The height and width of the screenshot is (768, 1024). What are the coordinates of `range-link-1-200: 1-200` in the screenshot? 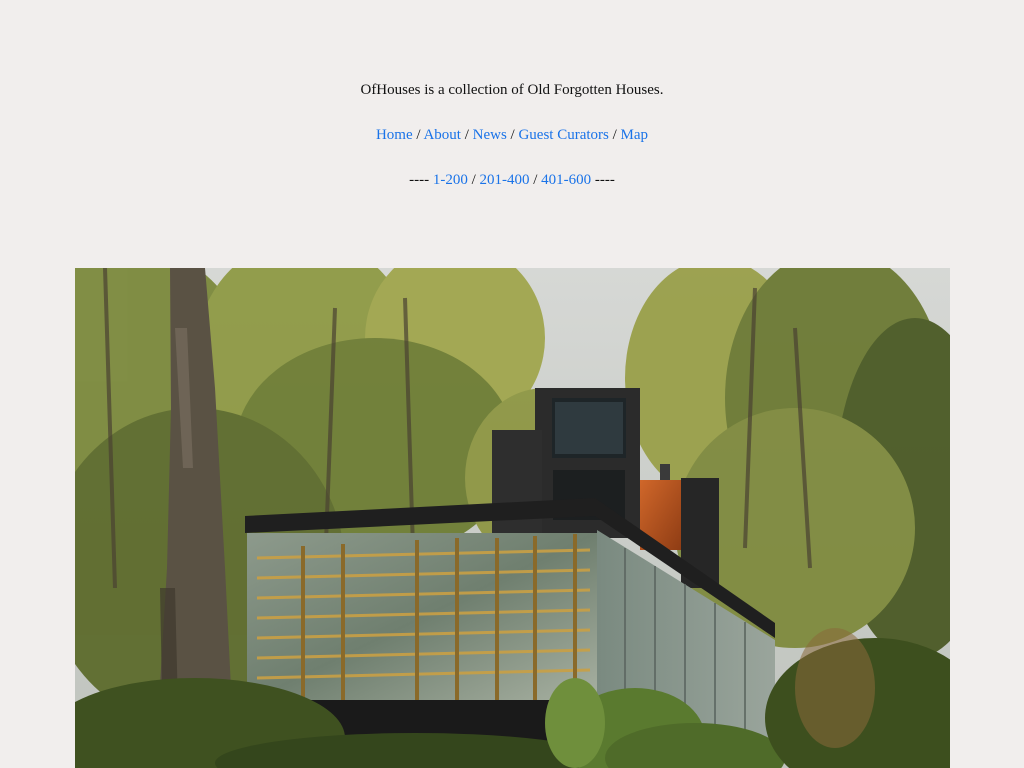 It's located at (450, 180).